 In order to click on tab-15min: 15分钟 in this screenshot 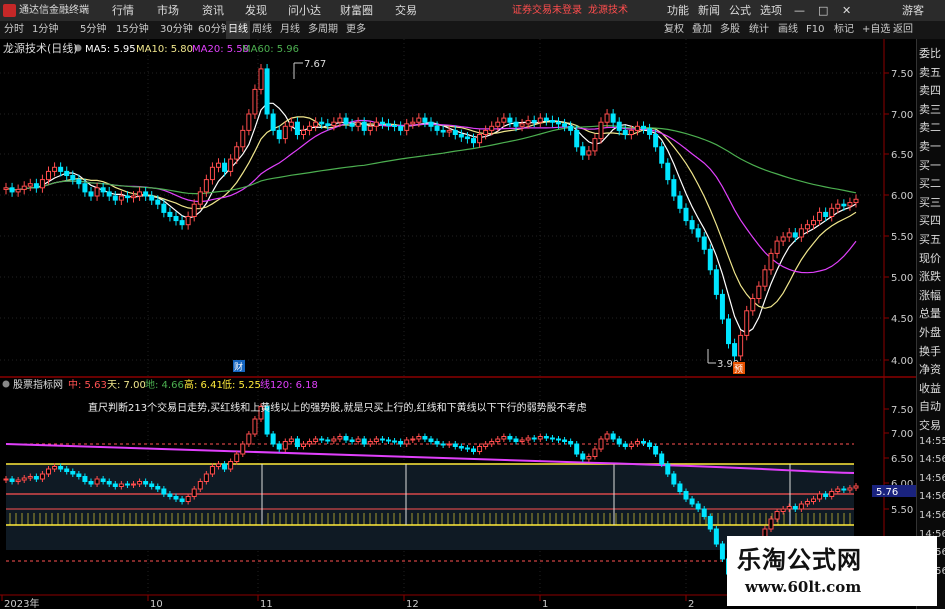, I will do `click(132, 30)`.